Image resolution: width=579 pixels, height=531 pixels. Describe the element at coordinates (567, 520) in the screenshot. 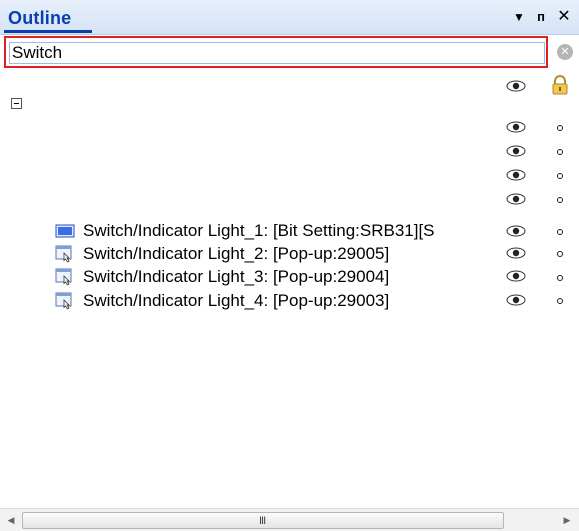

I see `scroll-right-icon: ▶` at that location.